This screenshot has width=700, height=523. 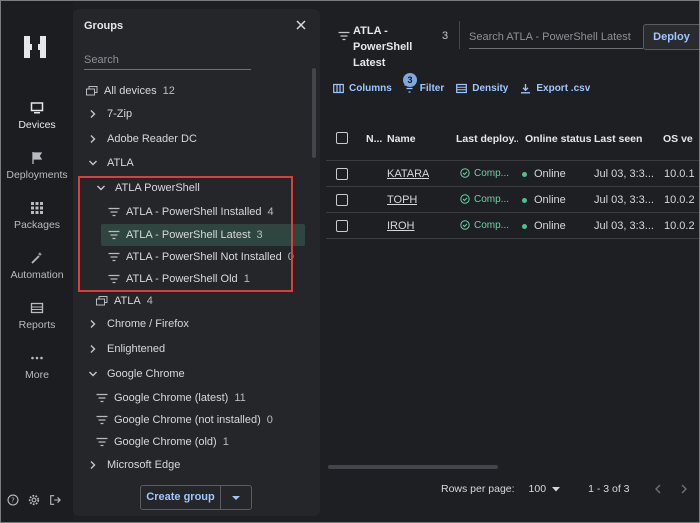 I want to click on rows-per-page-select: 100, so click(x=545, y=489).